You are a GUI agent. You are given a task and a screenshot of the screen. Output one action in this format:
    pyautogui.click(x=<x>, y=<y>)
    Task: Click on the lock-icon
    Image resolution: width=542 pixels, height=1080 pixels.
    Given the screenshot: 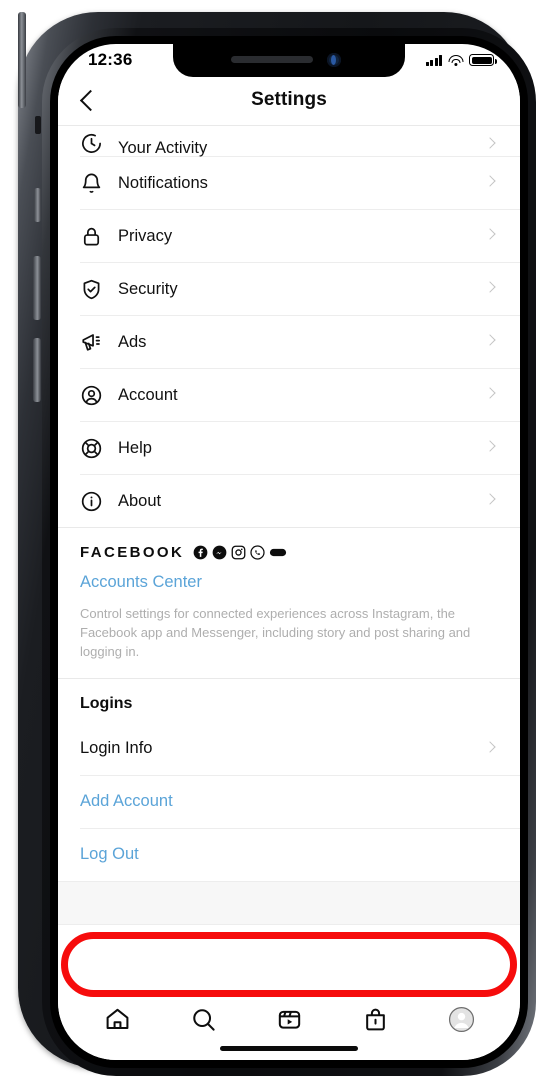 What is the action you would take?
    pyautogui.click(x=97, y=236)
    